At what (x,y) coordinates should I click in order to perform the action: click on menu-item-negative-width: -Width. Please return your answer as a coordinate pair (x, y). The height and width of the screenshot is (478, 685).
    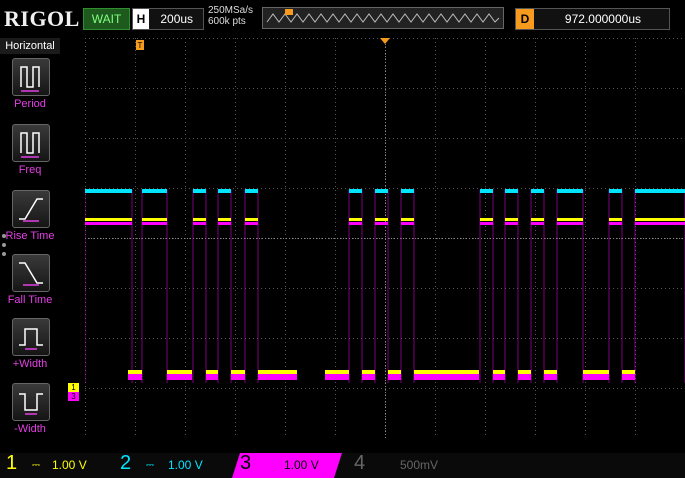
    Looking at the image, I should click on (30, 414).